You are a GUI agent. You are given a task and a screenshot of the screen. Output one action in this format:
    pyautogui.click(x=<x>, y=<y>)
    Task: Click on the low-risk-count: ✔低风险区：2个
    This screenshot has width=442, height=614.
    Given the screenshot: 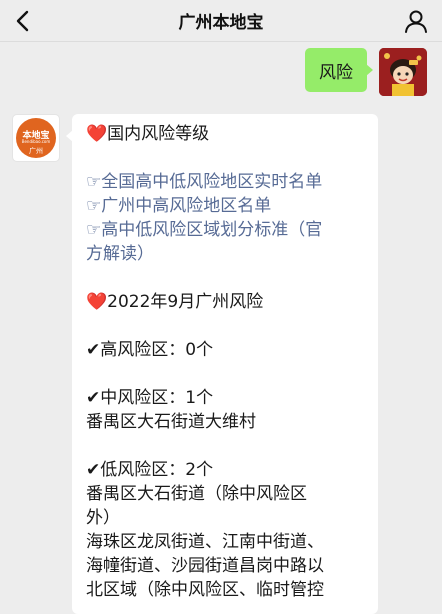 What is the action you would take?
    pyautogui.click(x=150, y=470)
    